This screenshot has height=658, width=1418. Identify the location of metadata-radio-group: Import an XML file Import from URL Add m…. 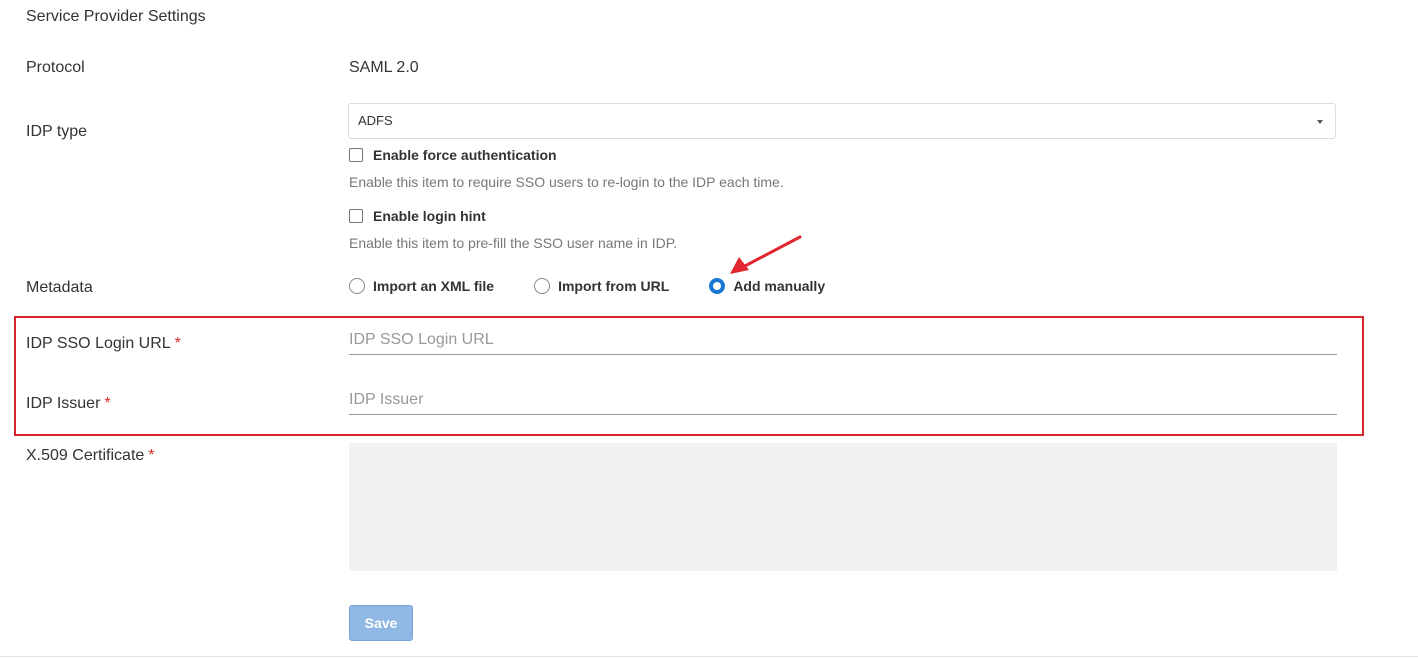
(607, 286).